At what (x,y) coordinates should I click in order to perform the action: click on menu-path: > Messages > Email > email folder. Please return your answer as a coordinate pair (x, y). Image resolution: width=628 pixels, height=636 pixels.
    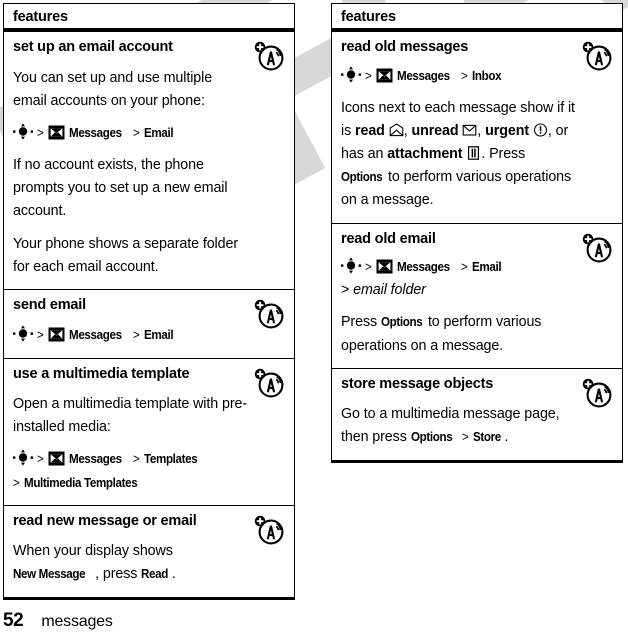
    Looking at the image, I should click on (458, 279).